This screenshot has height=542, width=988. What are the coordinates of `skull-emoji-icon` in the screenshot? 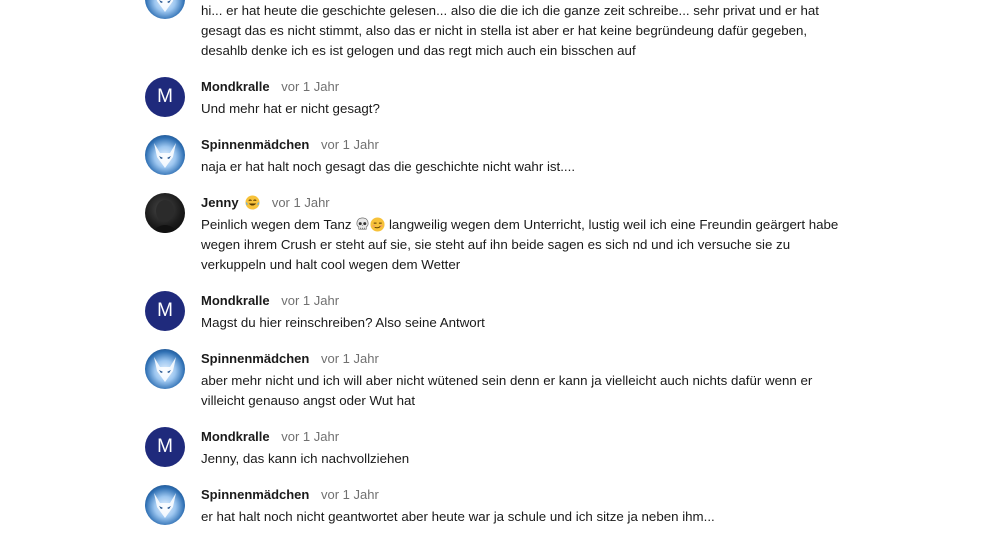 It's located at (362, 224).